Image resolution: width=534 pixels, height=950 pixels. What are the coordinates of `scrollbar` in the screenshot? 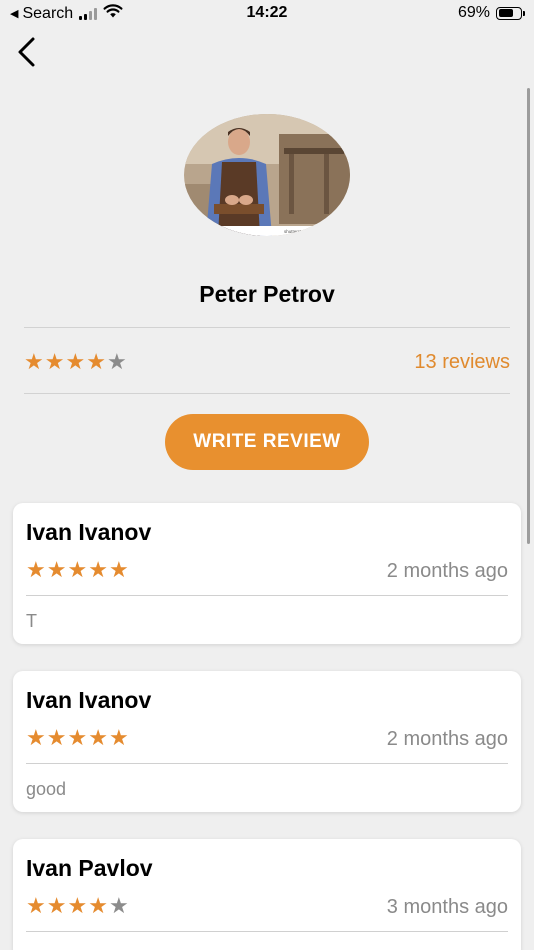 It's located at (528, 316).